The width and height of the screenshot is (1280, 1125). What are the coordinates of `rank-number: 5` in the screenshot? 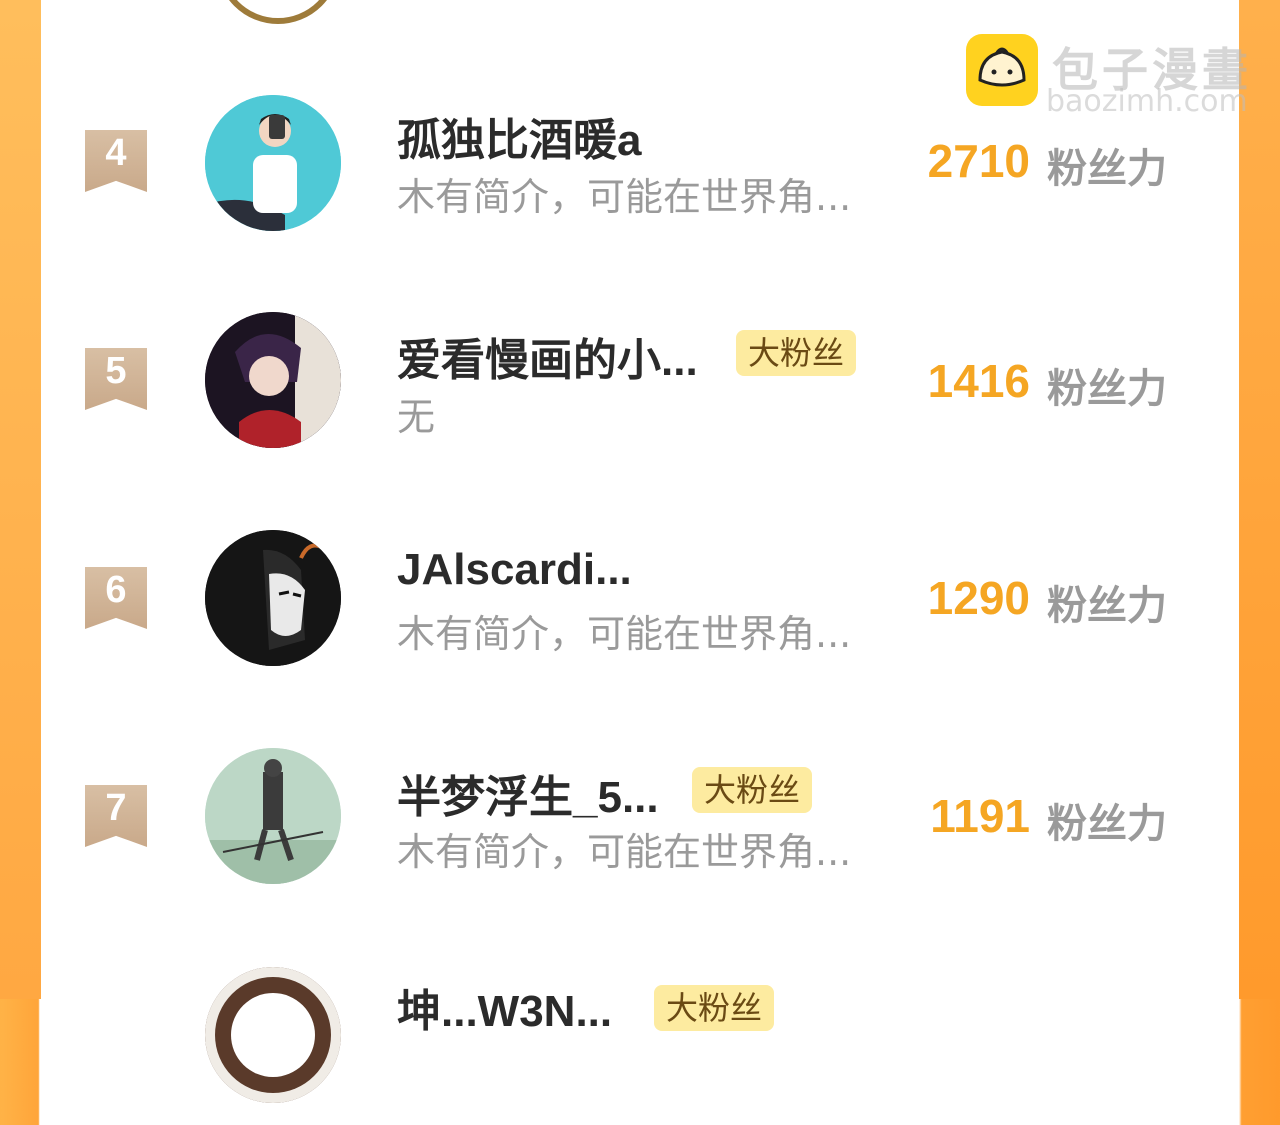 It's located at (116, 371).